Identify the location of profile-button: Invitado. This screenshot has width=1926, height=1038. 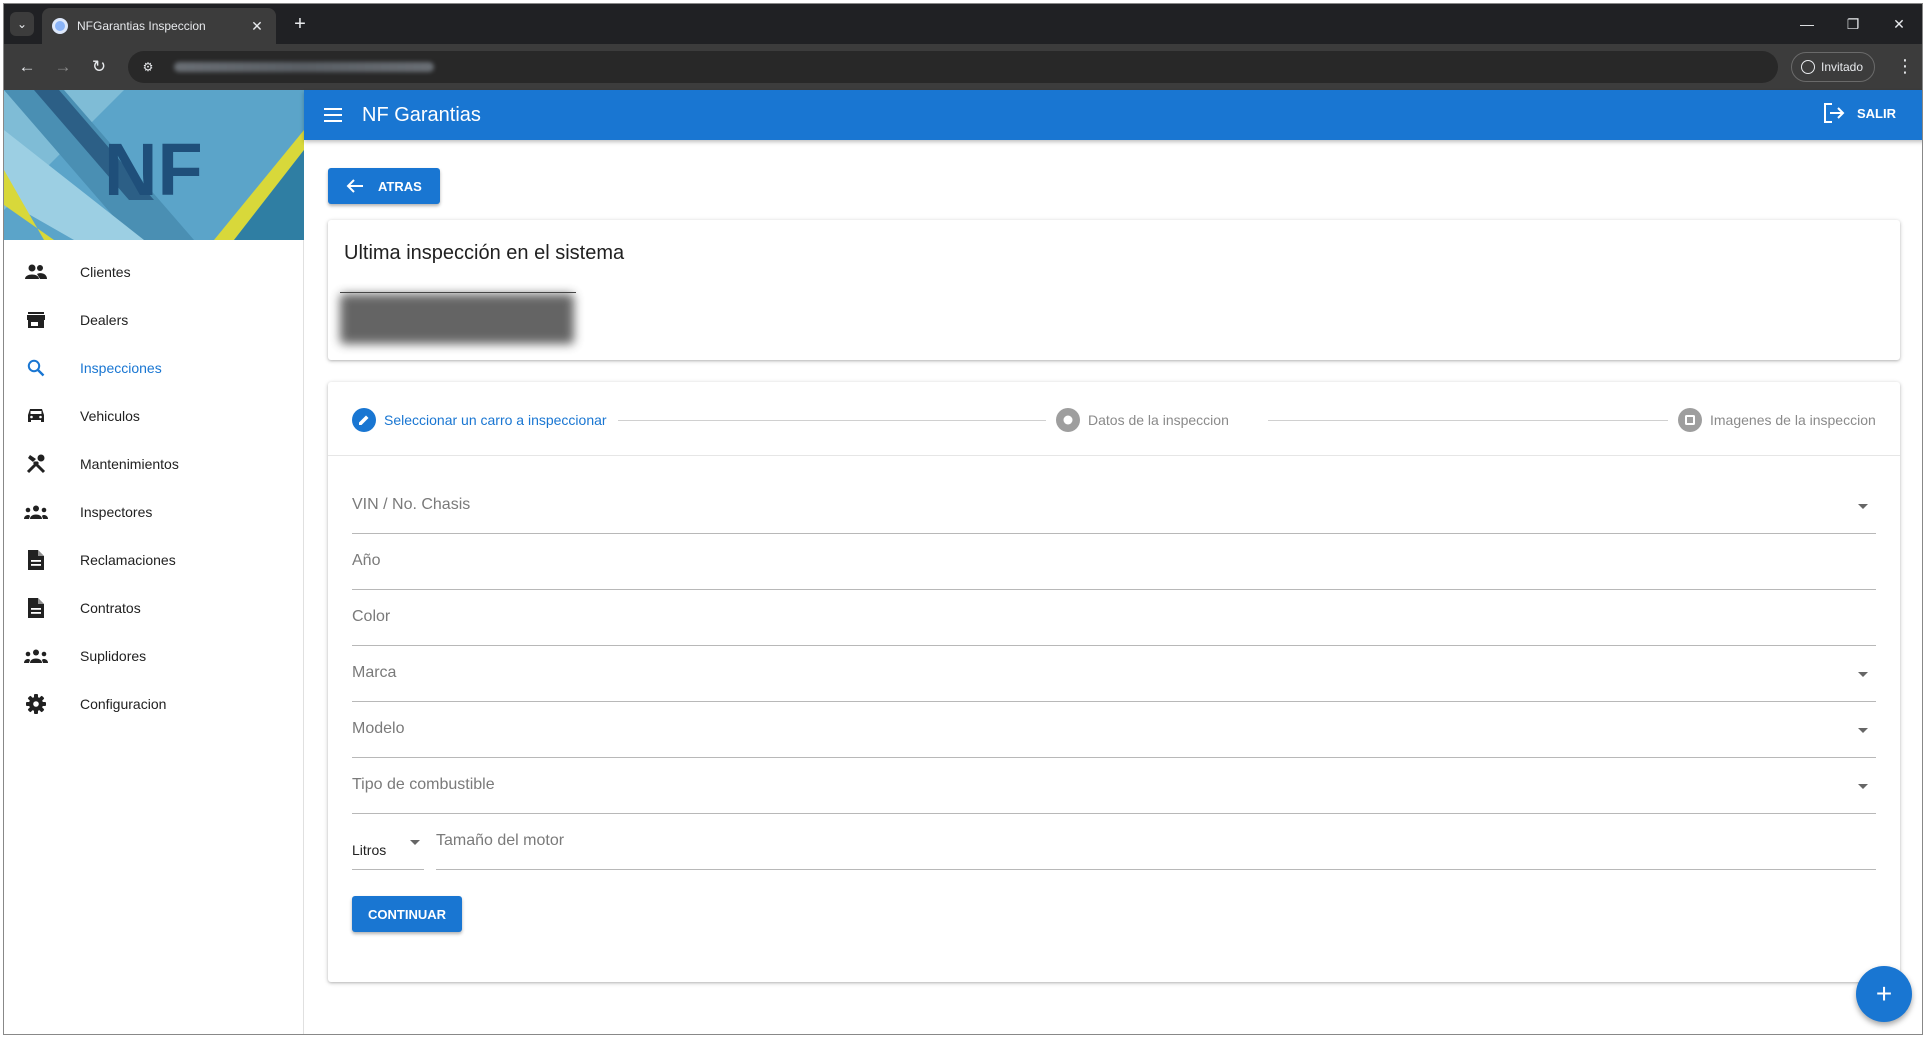
(1833, 67).